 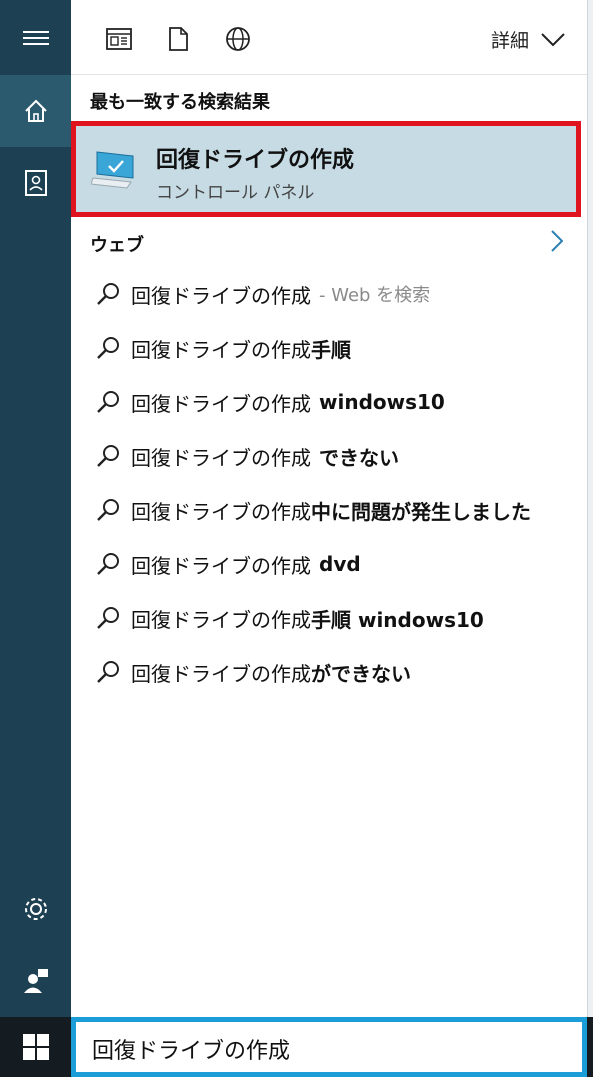 I want to click on home-icon, so click(x=35, y=110).